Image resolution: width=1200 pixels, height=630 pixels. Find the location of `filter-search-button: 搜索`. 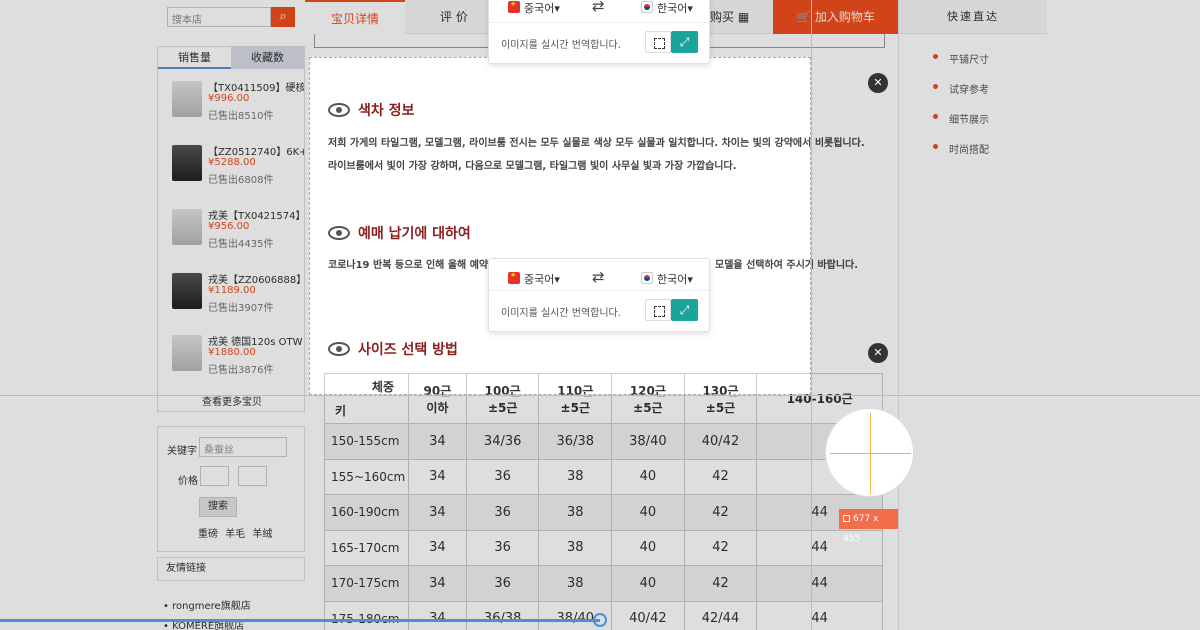

filter-search-button: 搜索 is located at coordinates (218, 507).